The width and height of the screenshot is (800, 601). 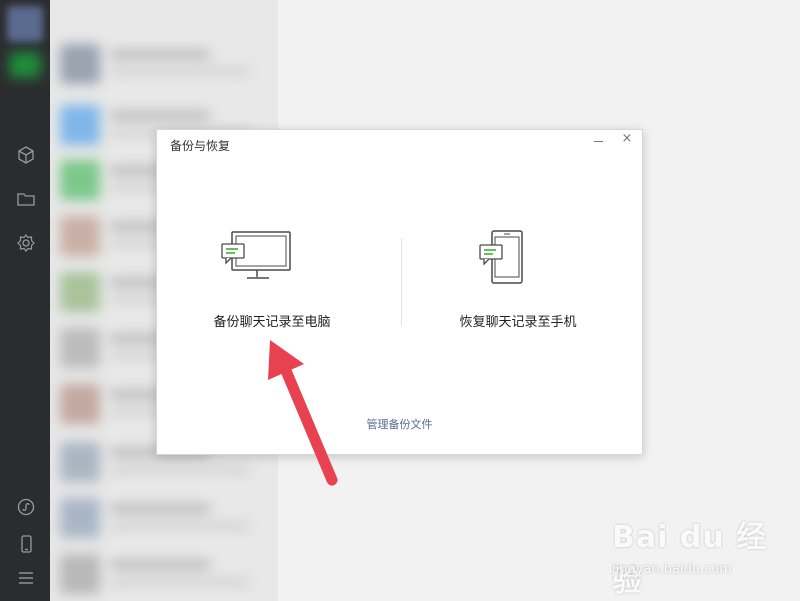 What do you see at coordinates (256, 255) in the screenshot?
I see `computer-chat-icon` at bounding box center [256, 255].